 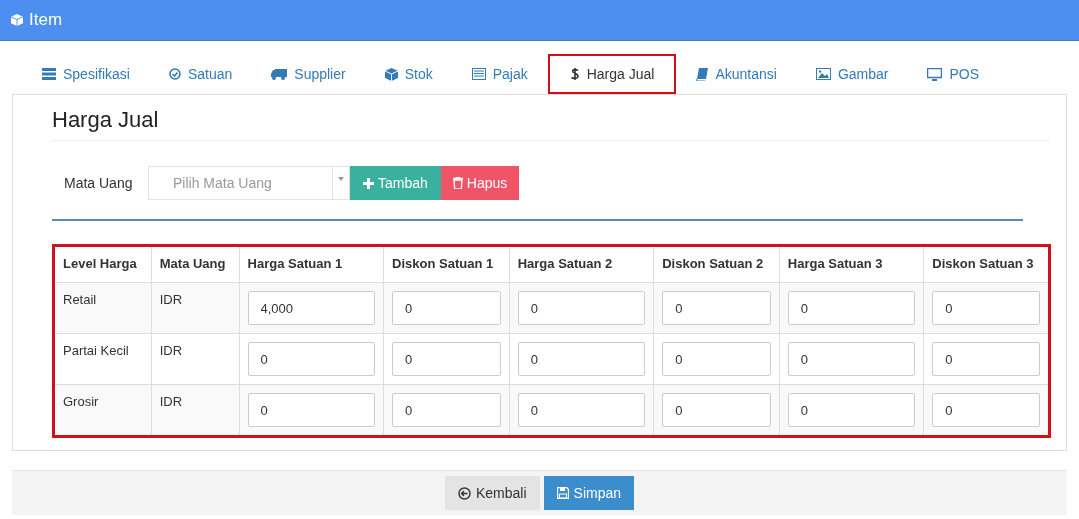 What do you see at coordinates (702, 74) in the screenshot?
I see `book-icon` at bounding box center [702, 74].